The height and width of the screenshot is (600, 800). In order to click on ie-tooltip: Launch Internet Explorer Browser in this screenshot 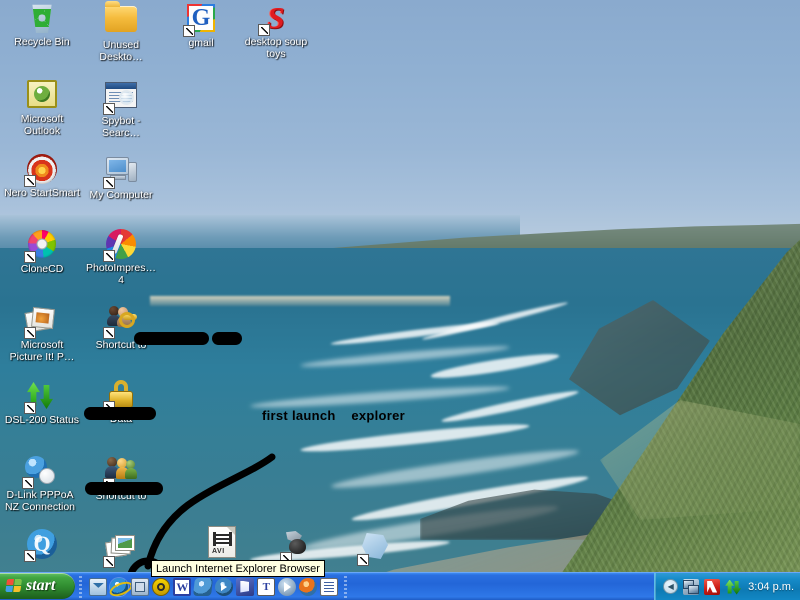, I will do `click(238, 568)`.